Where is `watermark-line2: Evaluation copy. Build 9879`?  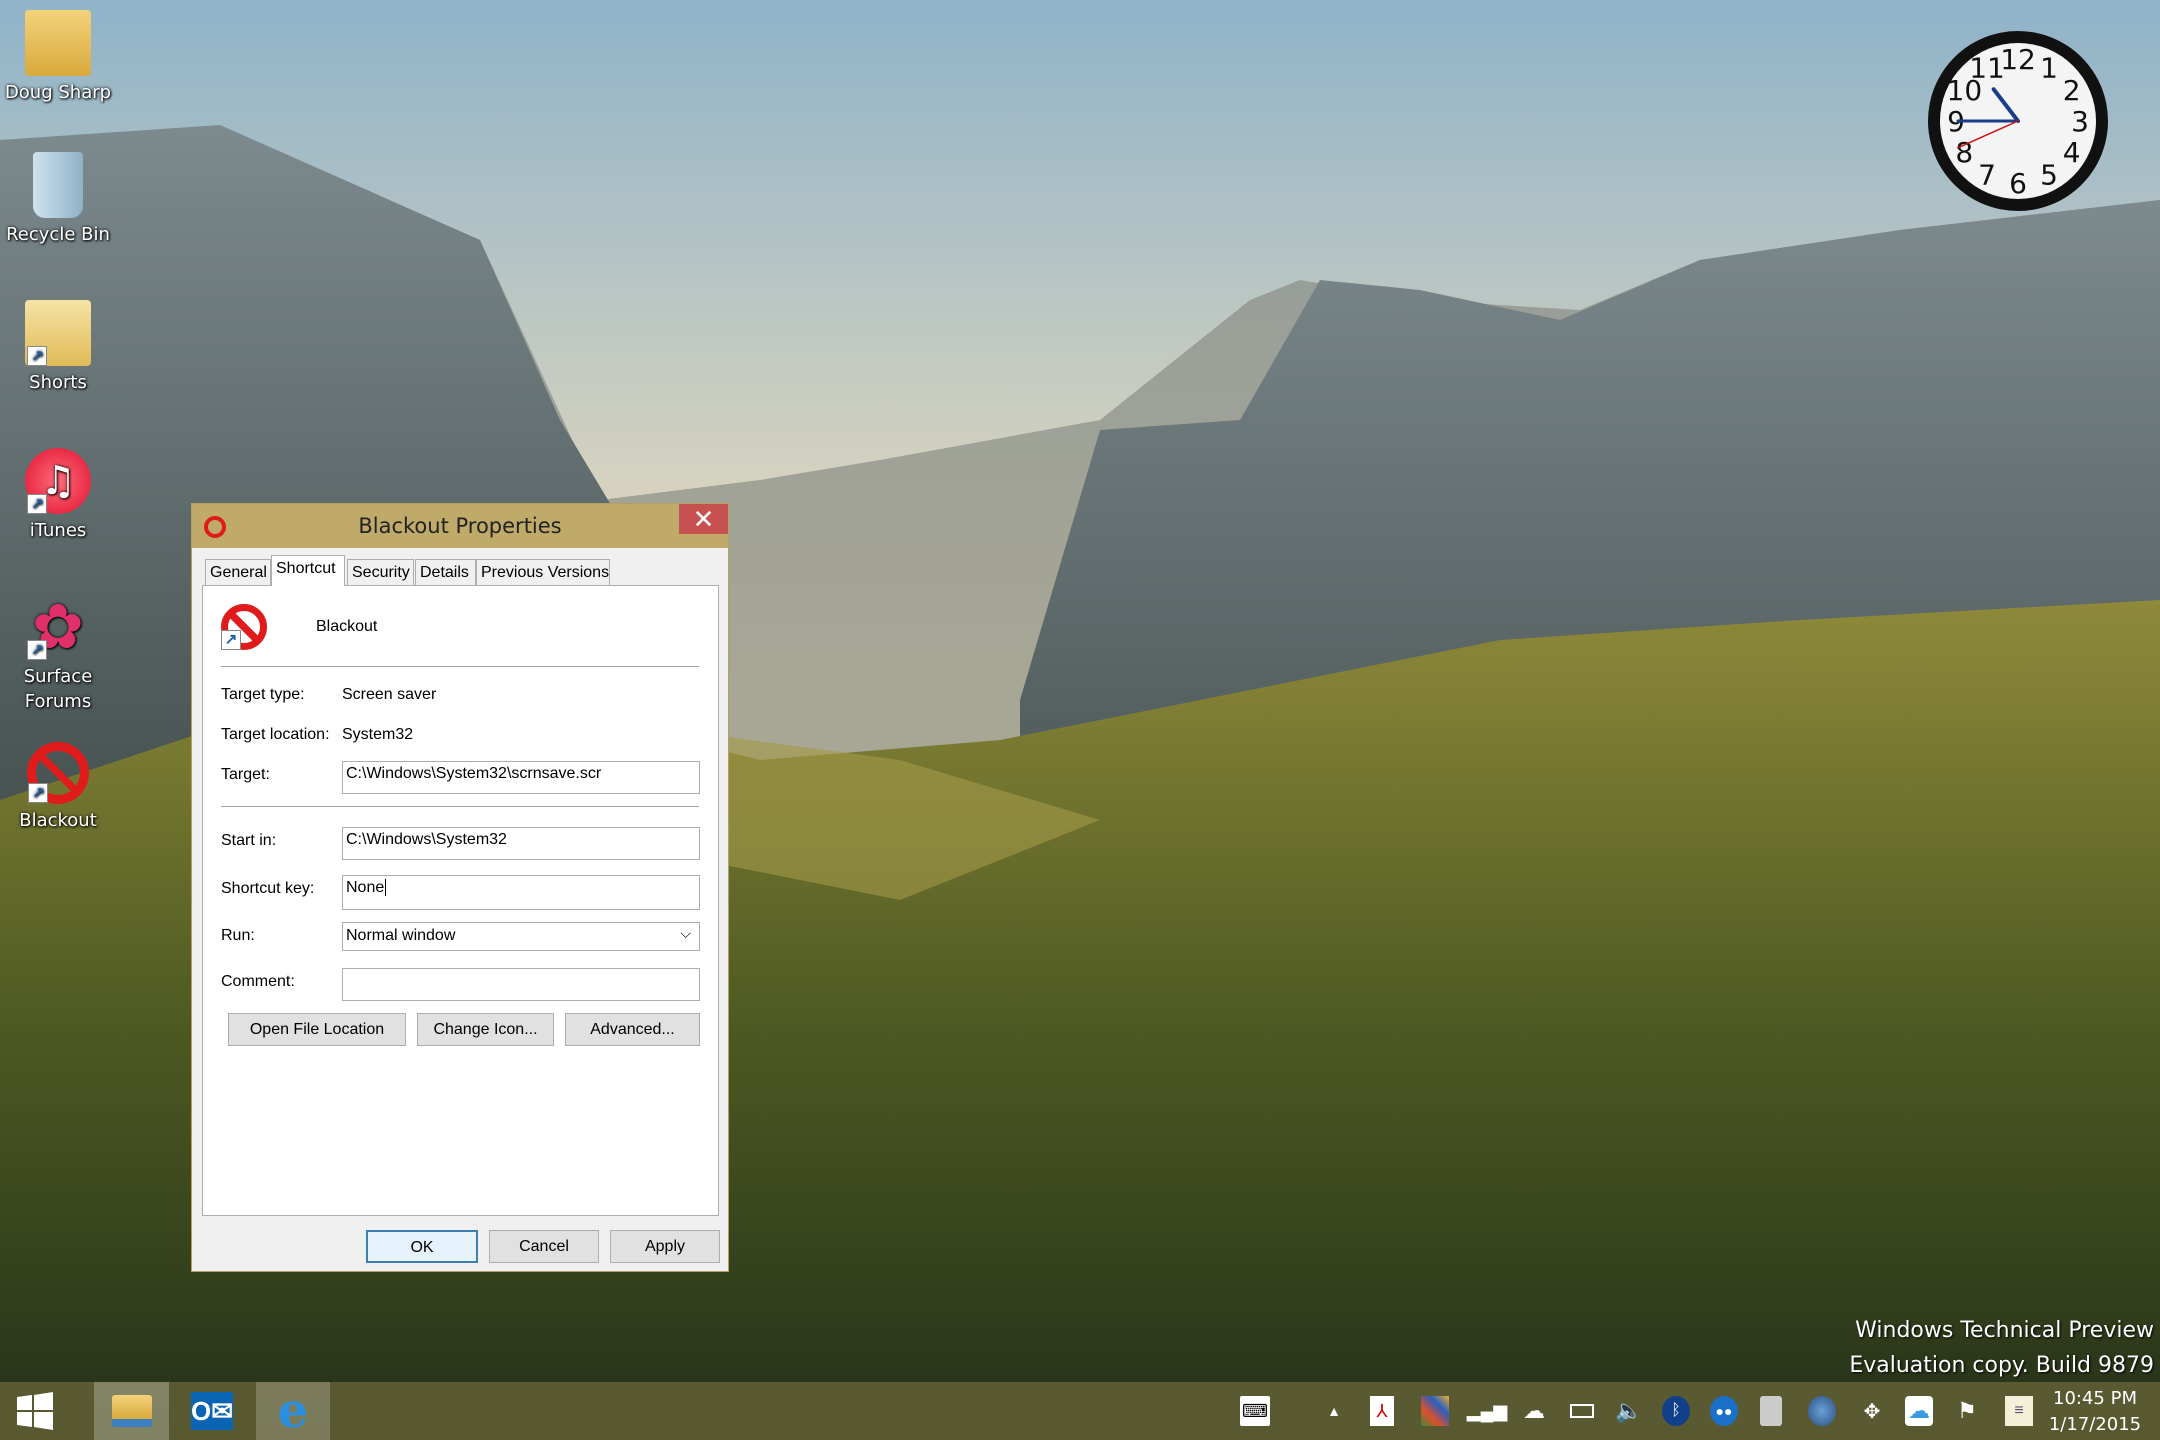 watermark-line2: Evaluation copy. Build 9879 is located at coordinates (2001, 1365).